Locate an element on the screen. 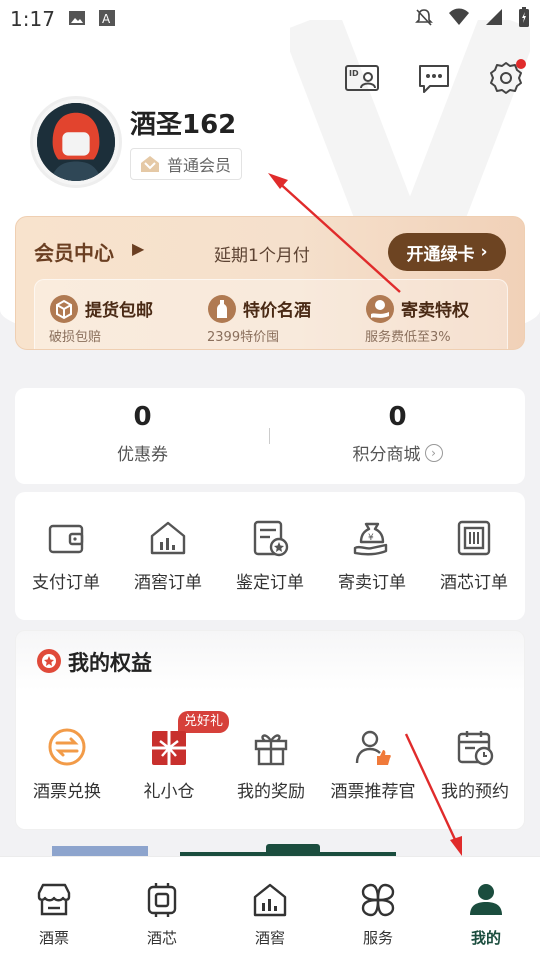 The image size is (540, 960). chip-box-icon is located at coordinates (474, 538).